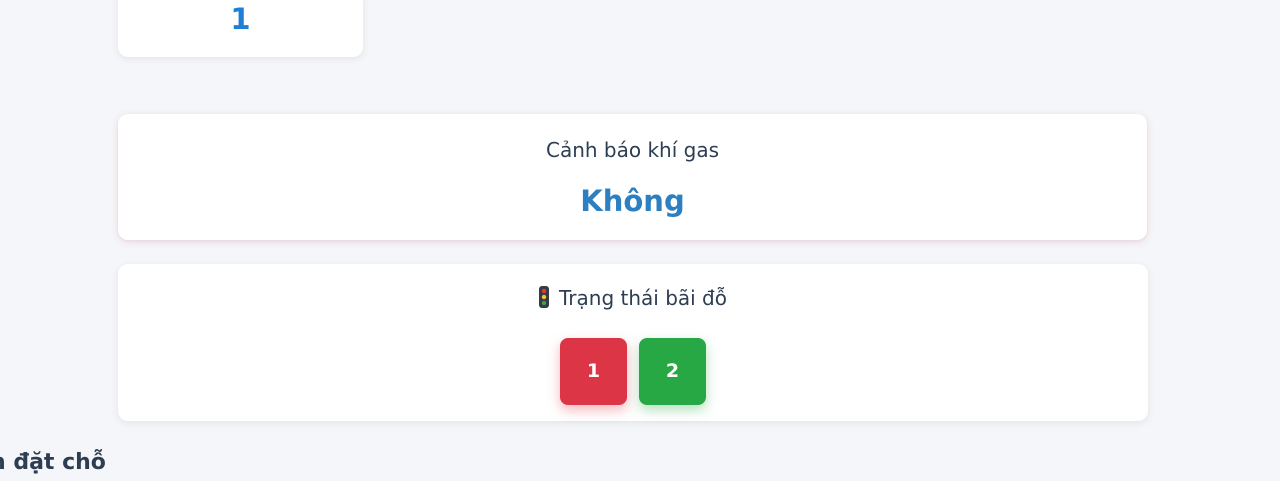  Describe the element at coordinates (632, 150) in the screenshot. I see `gas-alert-title: Cảnh báo khí gas` at that location.